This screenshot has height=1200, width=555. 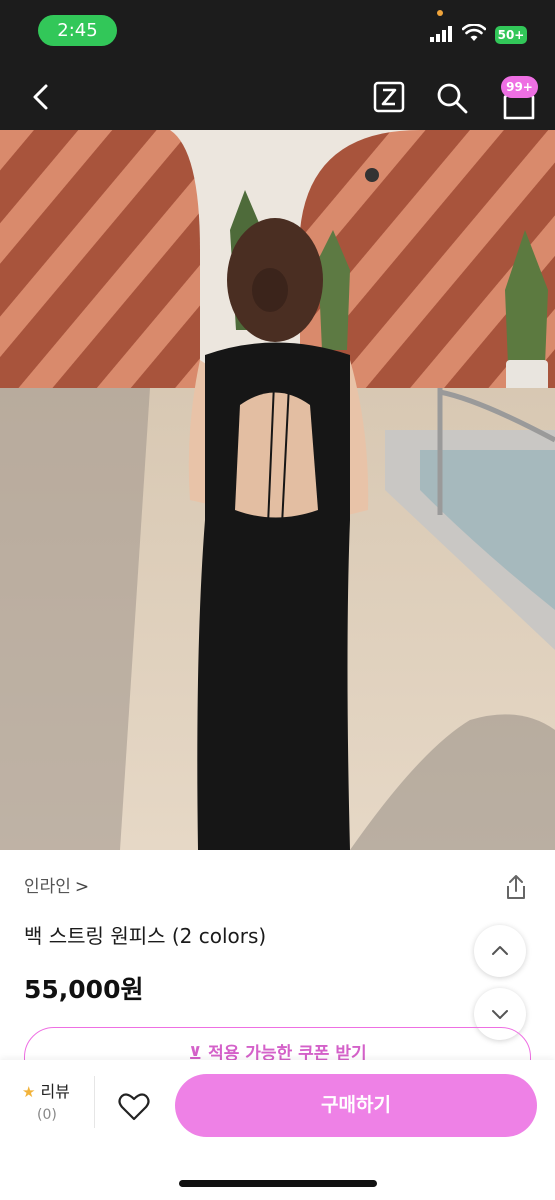 What do you see at coordinates (134, 1107) in the screenshot?
I see `heart-icon` at bounding box center [134, 1107].